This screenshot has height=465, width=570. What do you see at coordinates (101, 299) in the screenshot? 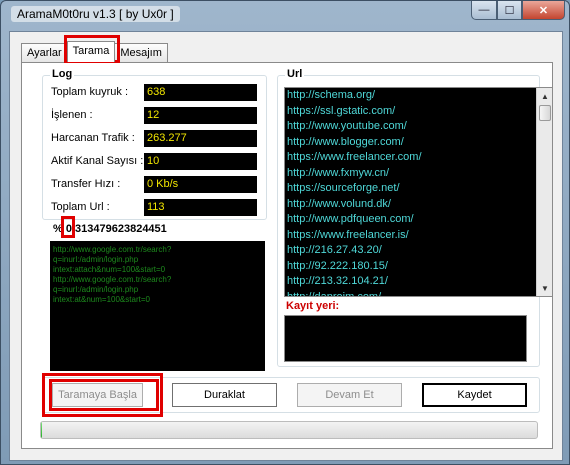
I see `log-line: intext:at&num=100&start=0` at bounding box center [101, 299].